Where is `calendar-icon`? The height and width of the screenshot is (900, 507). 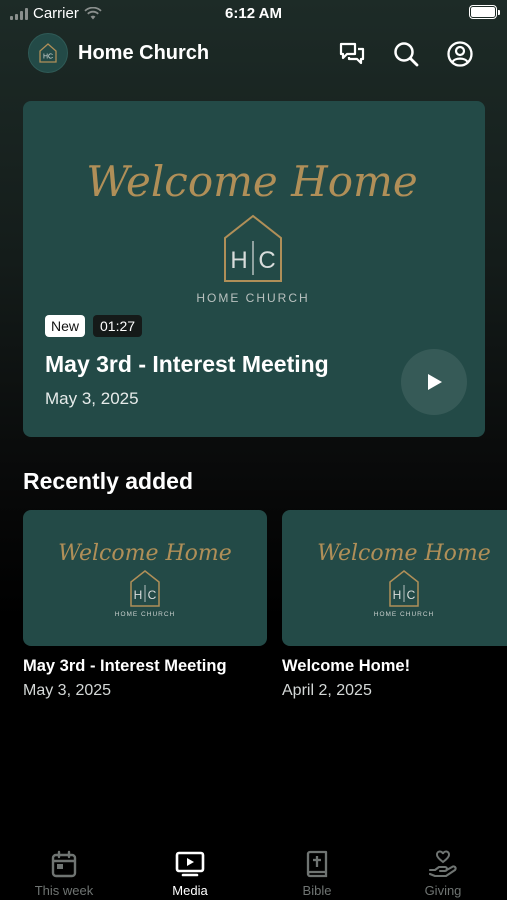 calendar-icon is located at coordinates (64, 864).